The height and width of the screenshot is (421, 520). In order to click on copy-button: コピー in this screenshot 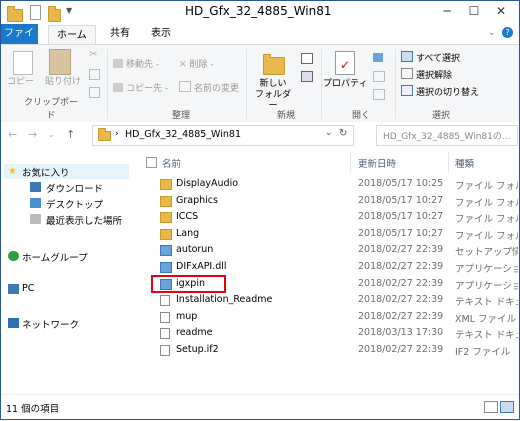, I will do `click(20, 82)`.